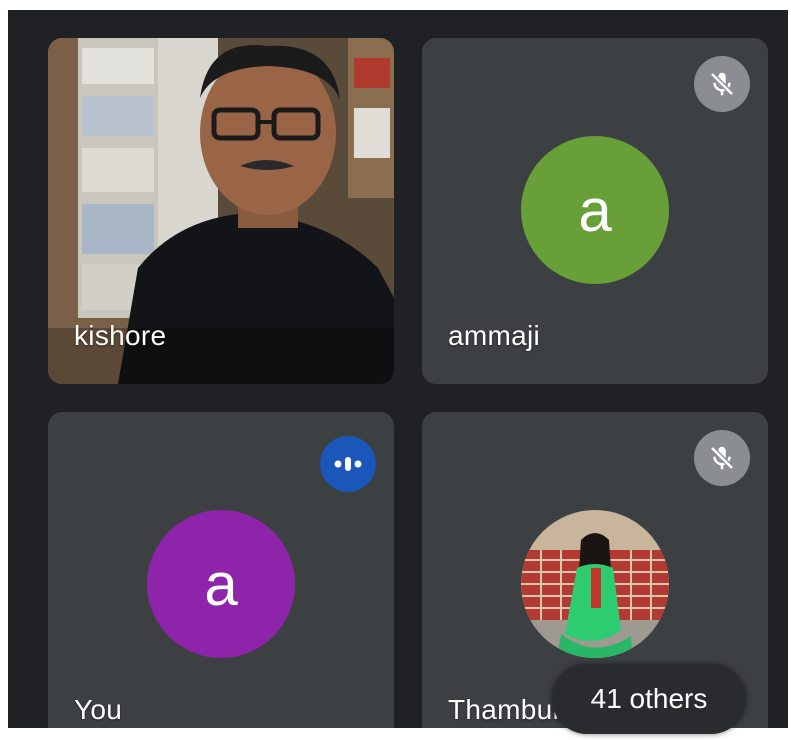 The height and width of the screenshot is (740, 791). What do you see at coordinates (494, 335) in the screenshot?
I see `participant-name: ammaji` at bounding box center [494, 335].